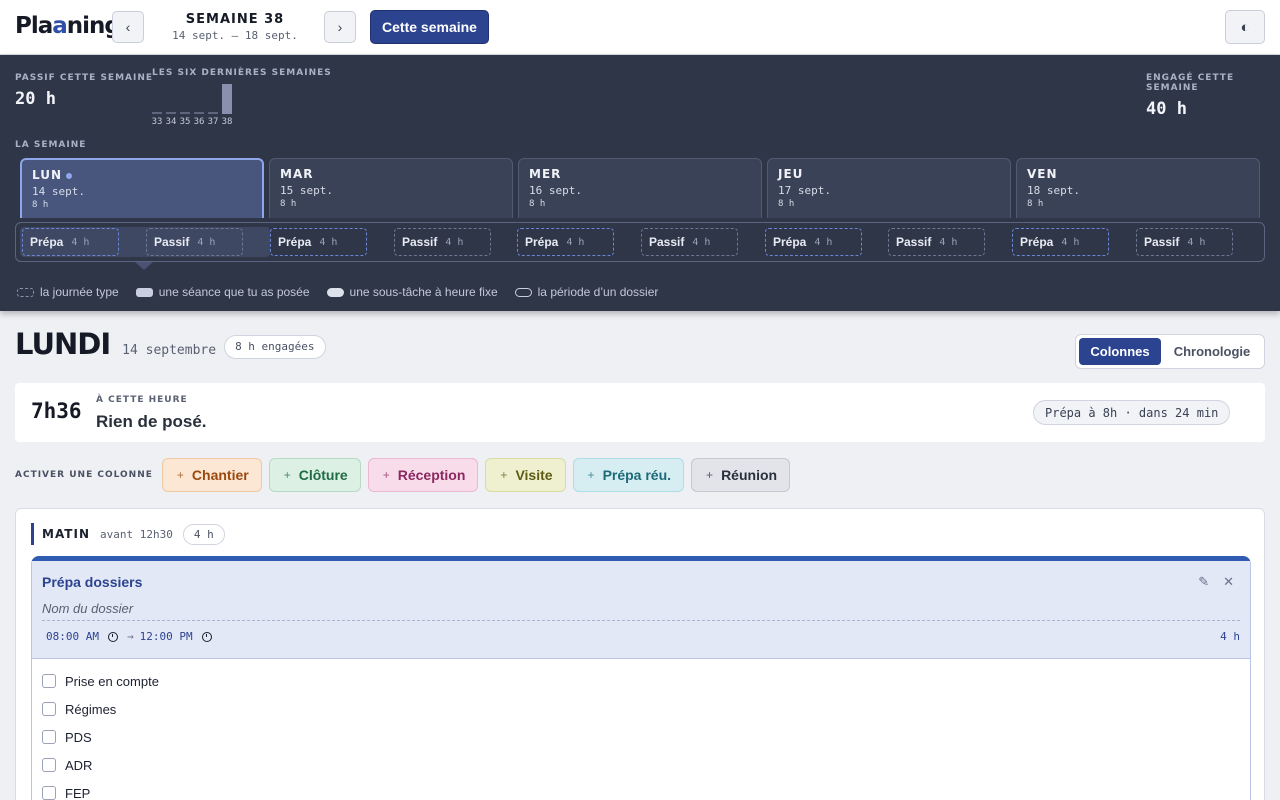 The height and width of the screenshot is (800, 1280). Describe the element at coordinates (275, 346) in the screenshot. I see `committed-badge: 8 h engagées` at that location.